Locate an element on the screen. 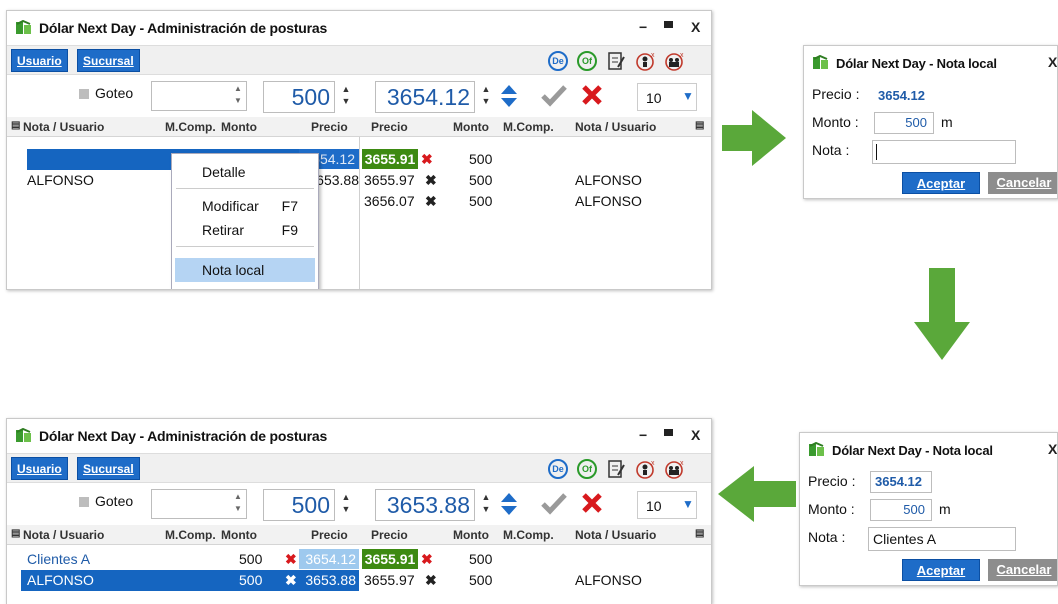 Image resolution: width=1058 pixels, height=604 pixels. nota-field is located at coordinates (944, 152).